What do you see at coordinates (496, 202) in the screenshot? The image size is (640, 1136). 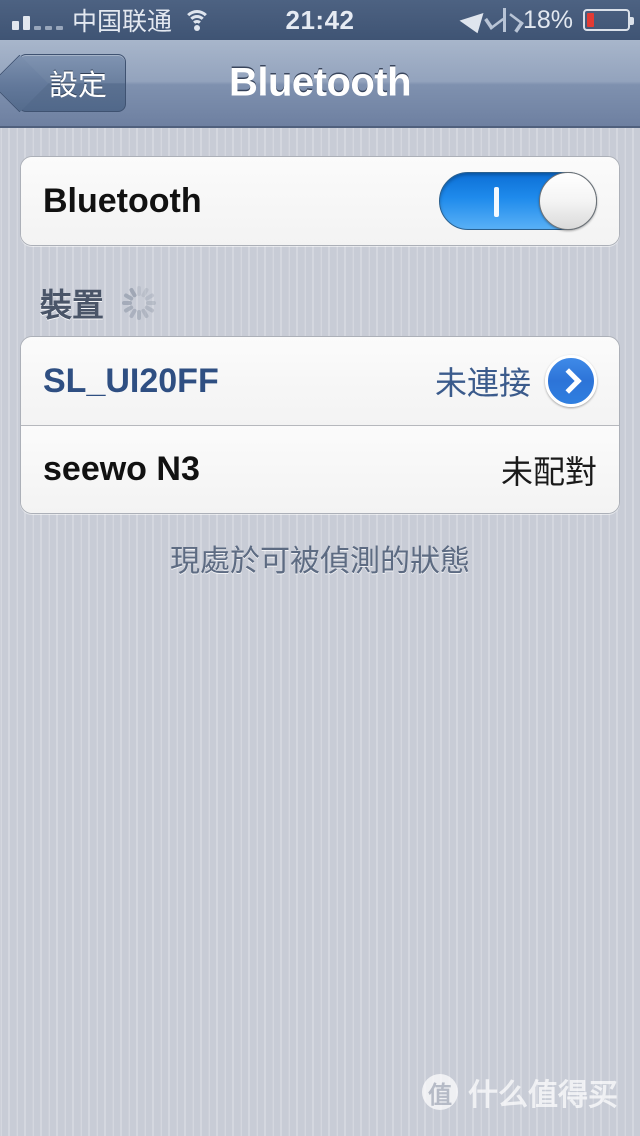 I see `switch-on-mark` at bounding box center [496, 202].